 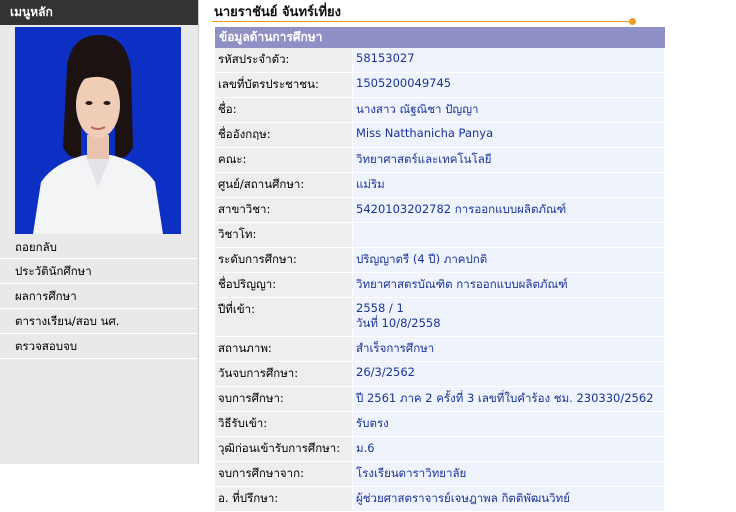 I want to click on table-row: วิชาโท:, so click(x=440, y=235).